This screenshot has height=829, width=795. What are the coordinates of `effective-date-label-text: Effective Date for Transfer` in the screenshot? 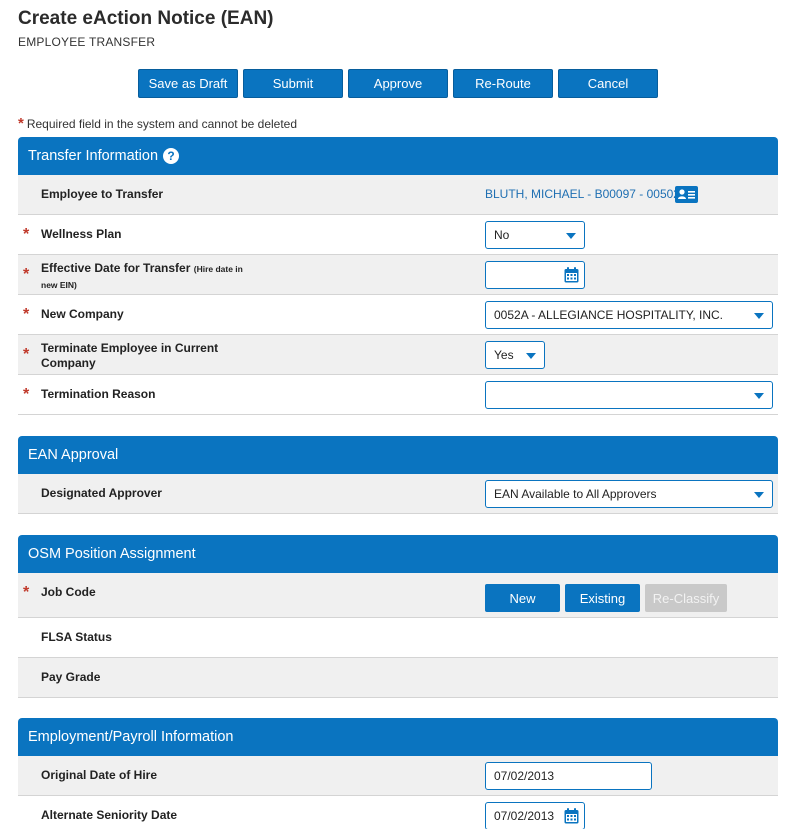 It's located at (116, 268).